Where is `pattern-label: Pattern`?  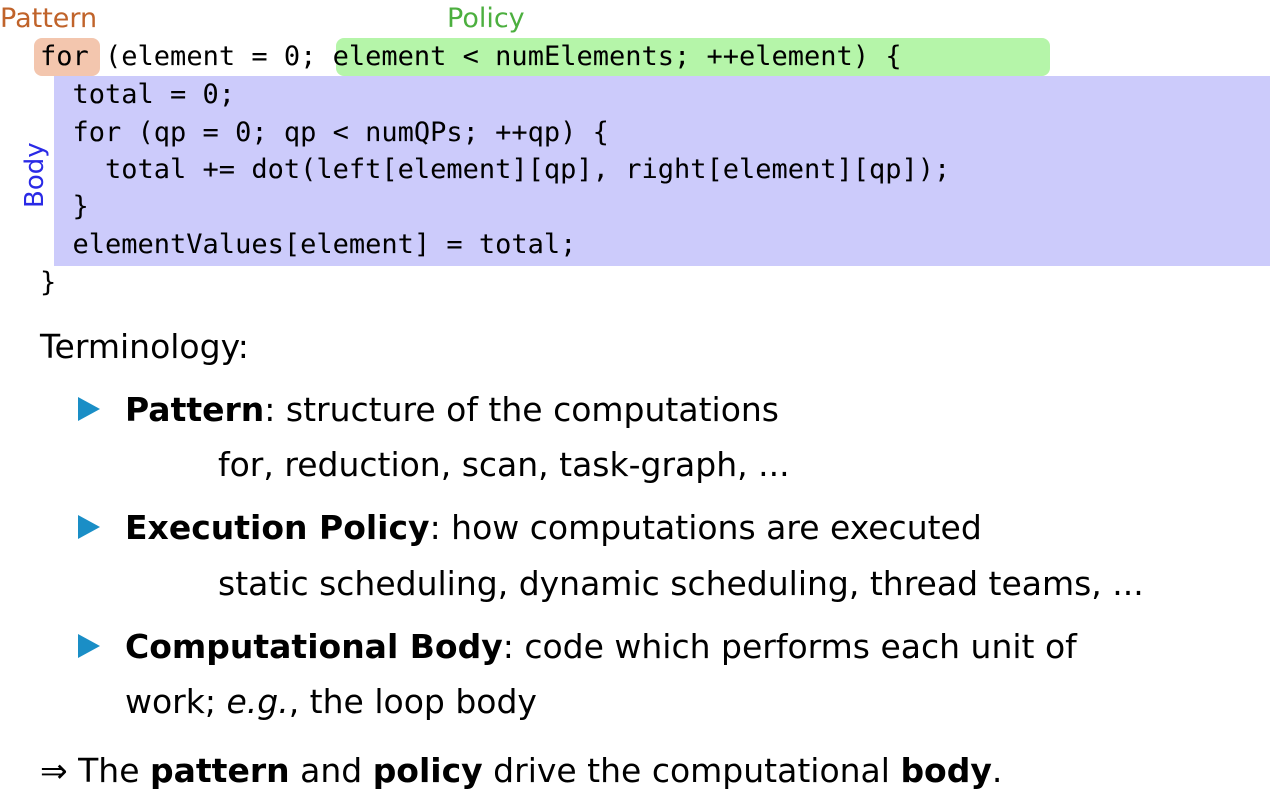
pattern-label: Pattern is located at coordinates (49, 18).